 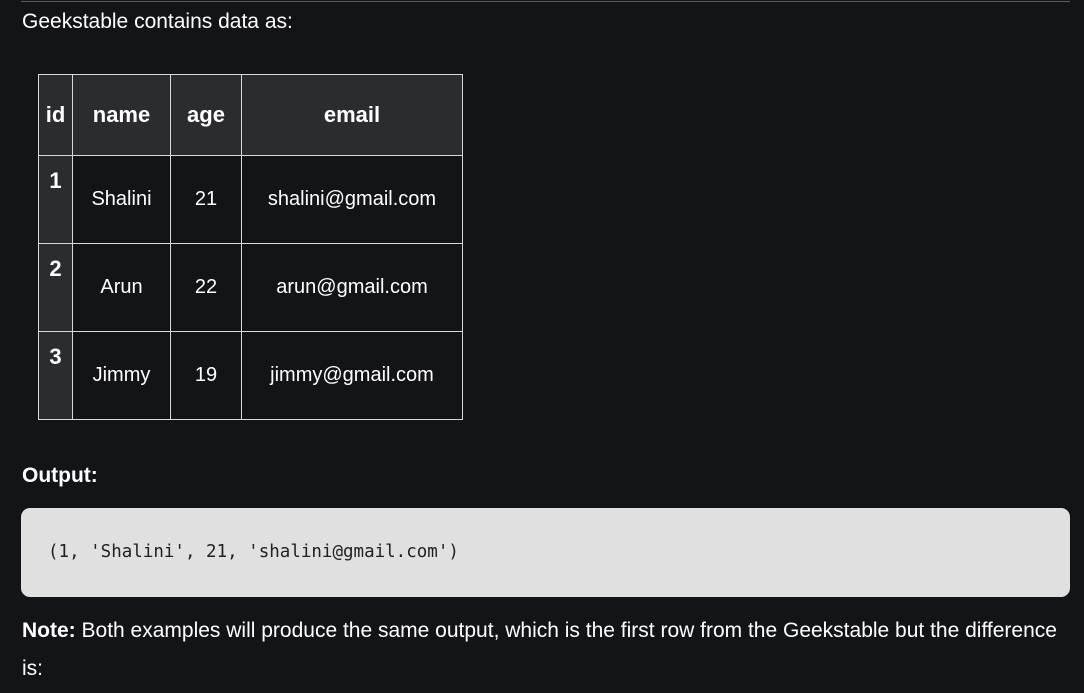 I want to click on age-cell: 21, so click(x=206, y=199).